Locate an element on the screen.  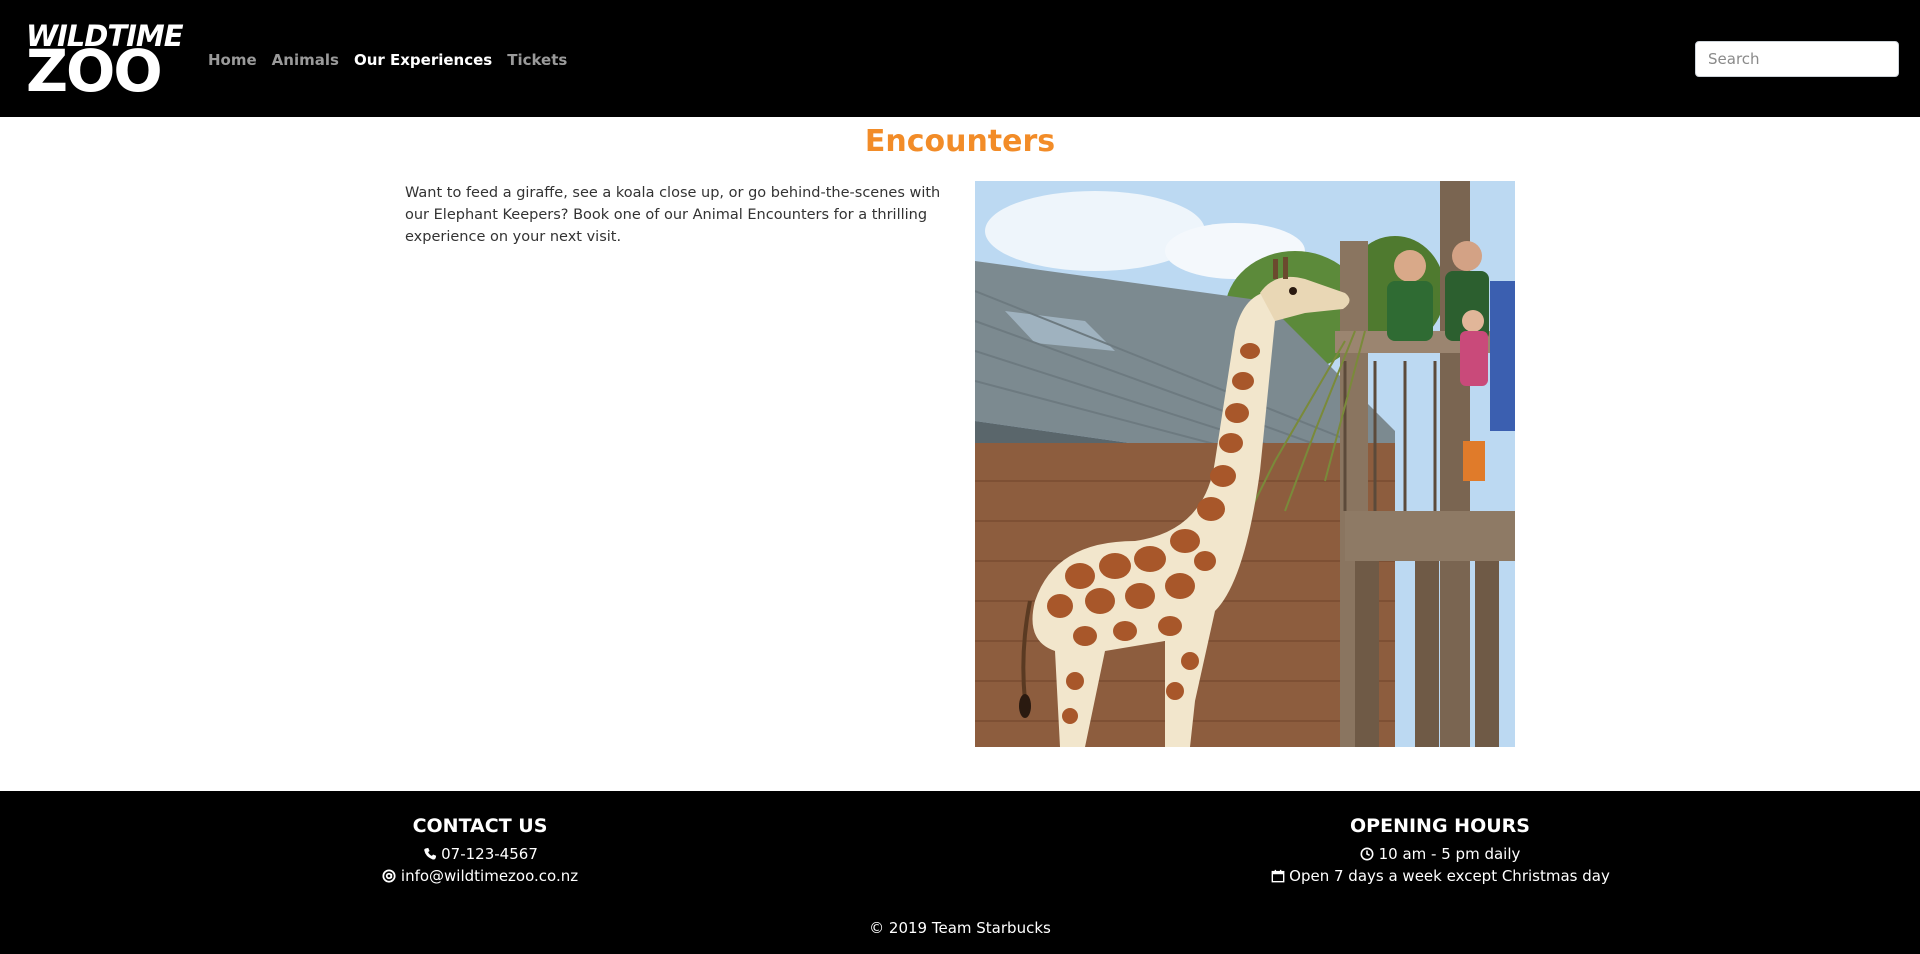
days-text: Open 7 days a week except Christmas day is located at coordinates (1449, 876).